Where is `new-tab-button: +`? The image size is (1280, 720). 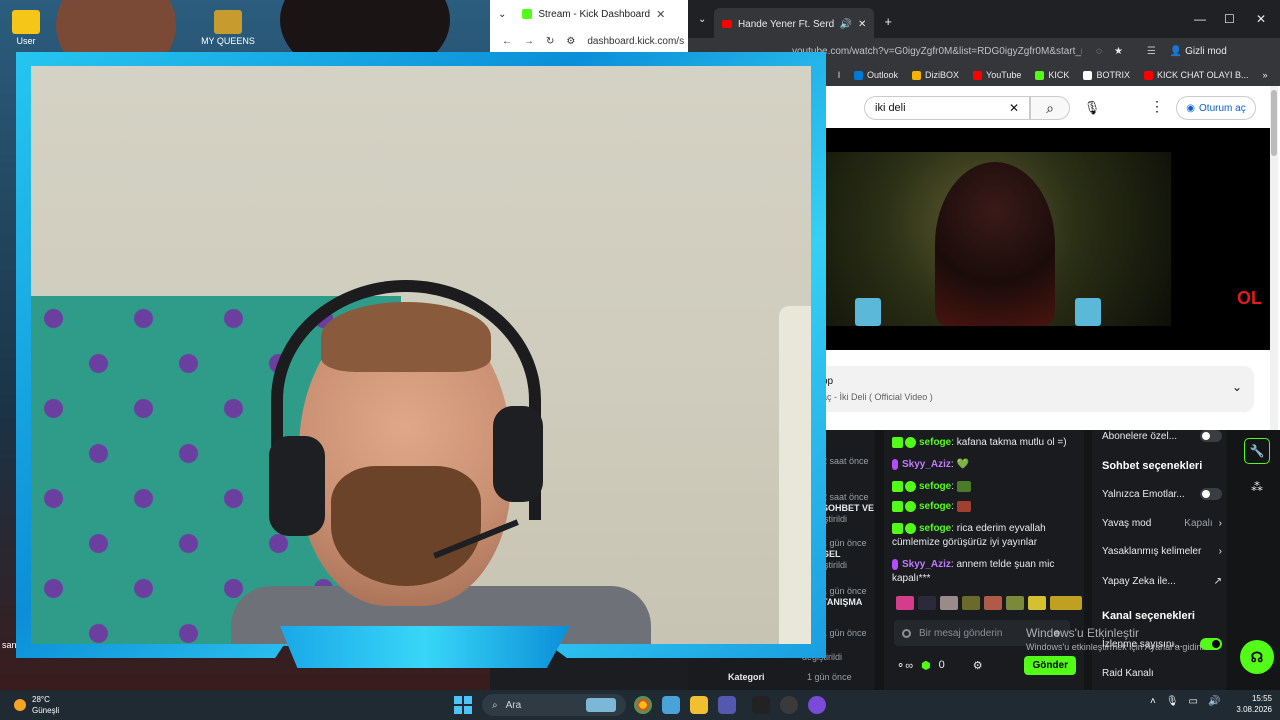
new-tab-button: + is located at coordinates (883, 14).